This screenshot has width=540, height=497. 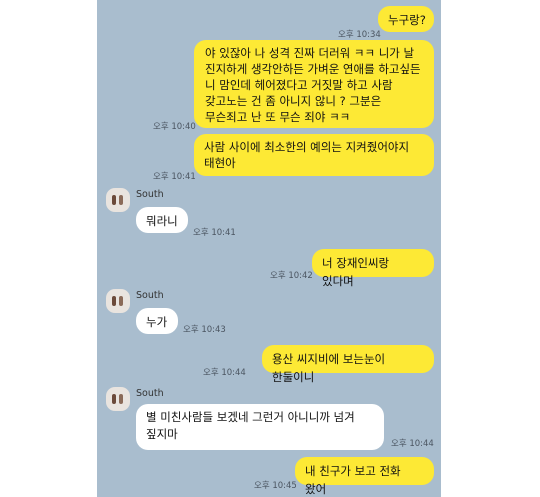 What do you see at coordinates (373, 268) in the screenshot?
I see `message-bubble-sent: 너 장재인씨랑 있다며` at bounding box center [373, 268].